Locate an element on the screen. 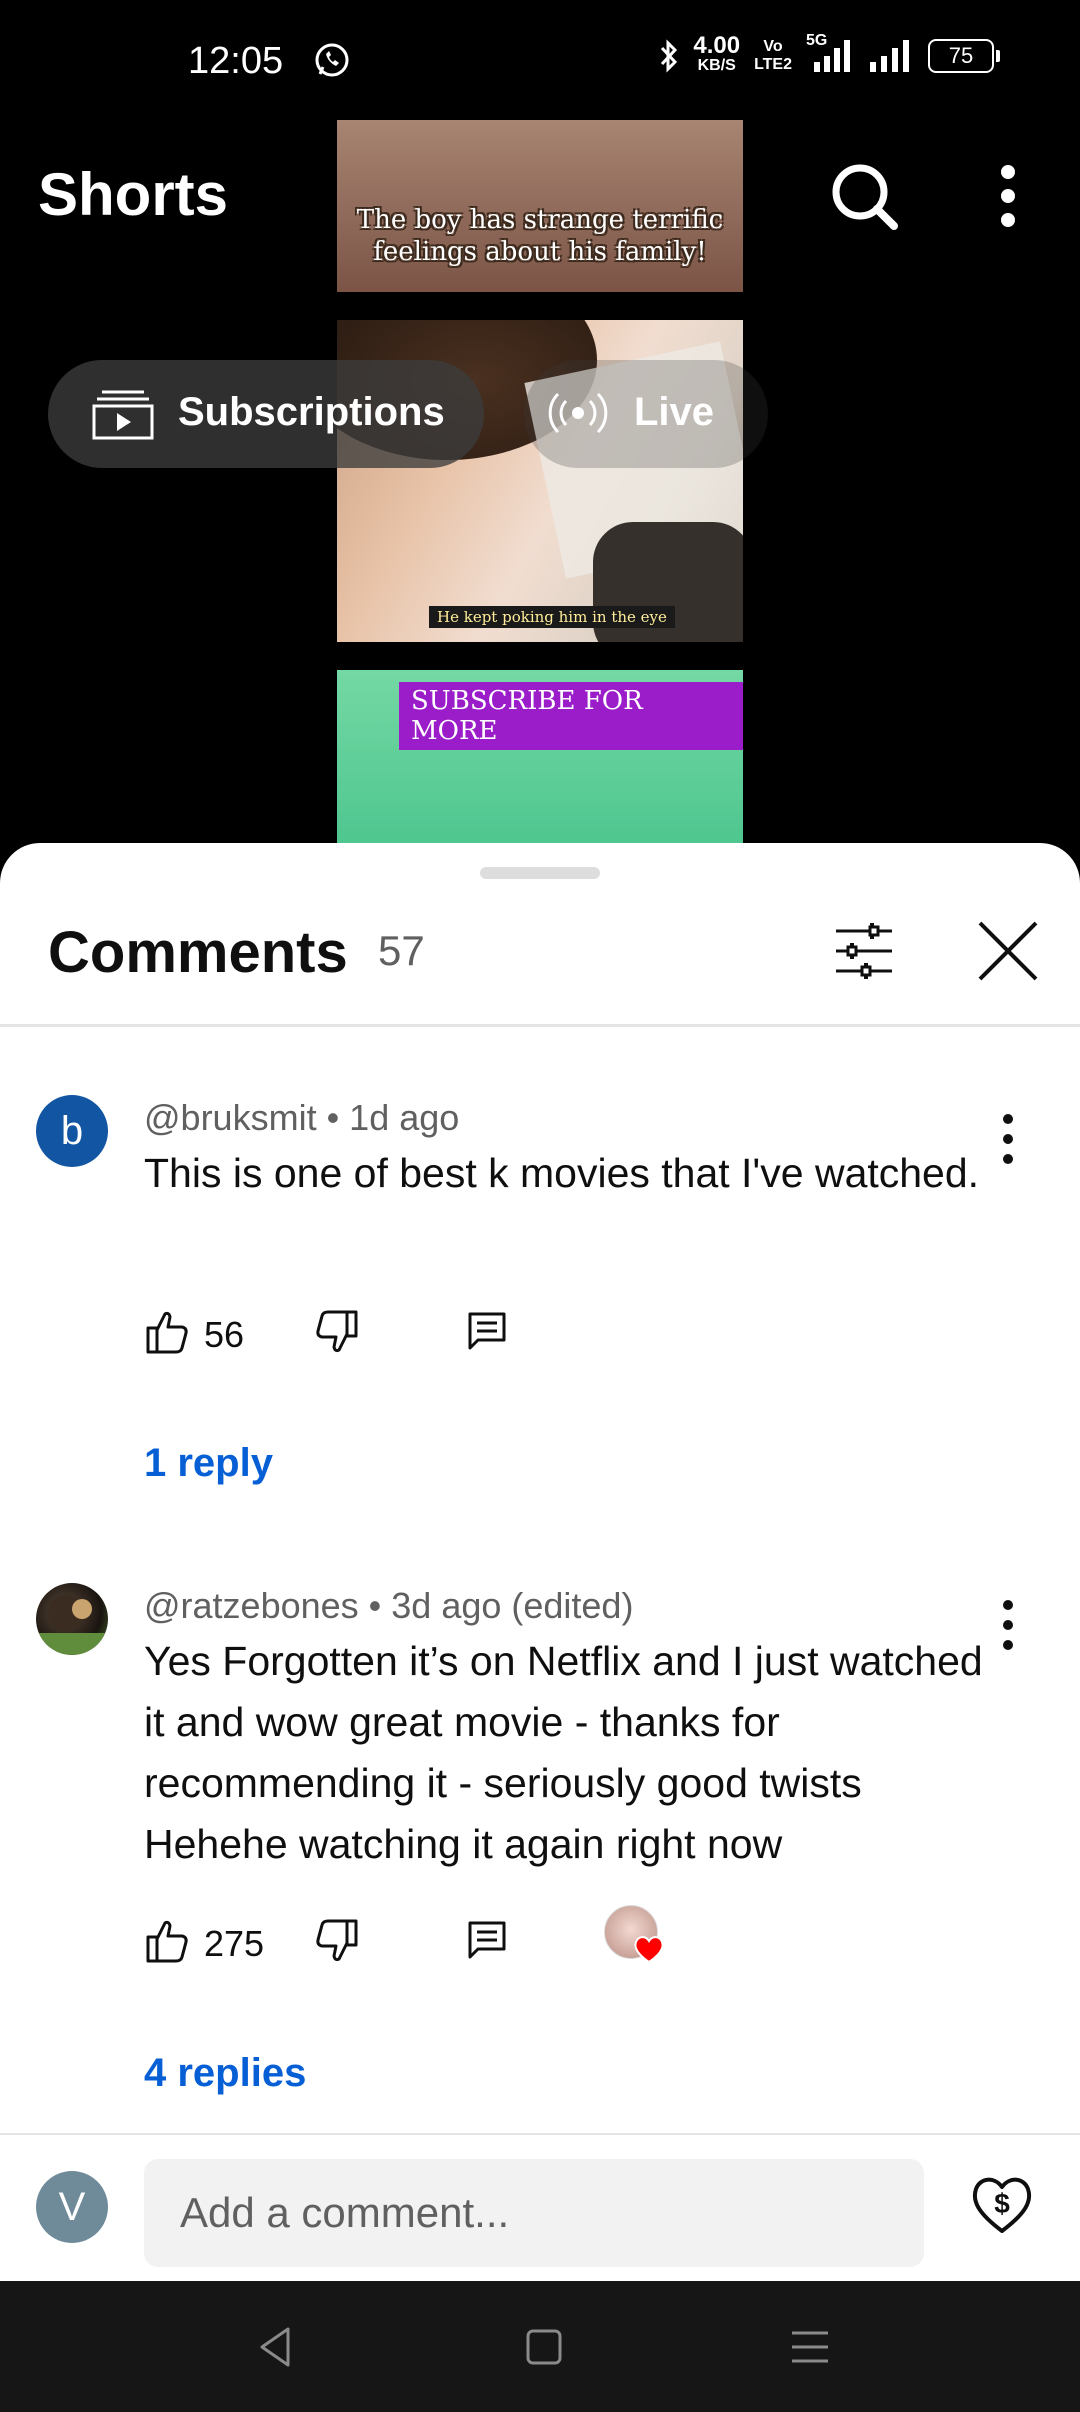 Image resolution: width=1080 pixels, height=2412 pixels. avatar: b is located at coordinates (72, 1131).